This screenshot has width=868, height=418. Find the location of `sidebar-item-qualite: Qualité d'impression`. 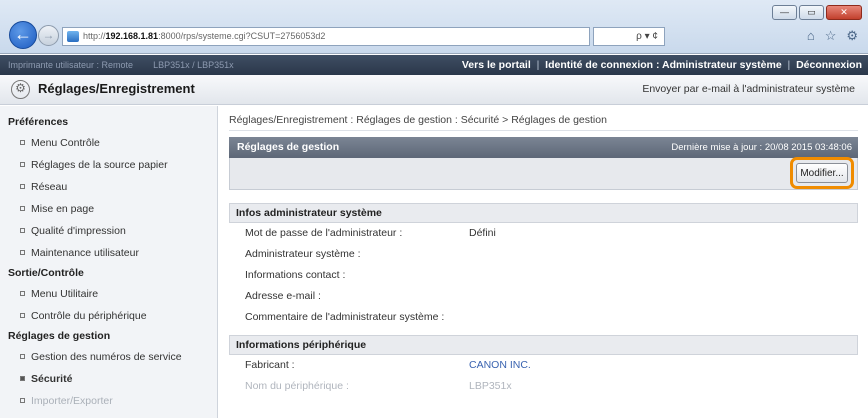

sidebar-item-qualite: Qualité d'impression is located at coordinates (108, 231).